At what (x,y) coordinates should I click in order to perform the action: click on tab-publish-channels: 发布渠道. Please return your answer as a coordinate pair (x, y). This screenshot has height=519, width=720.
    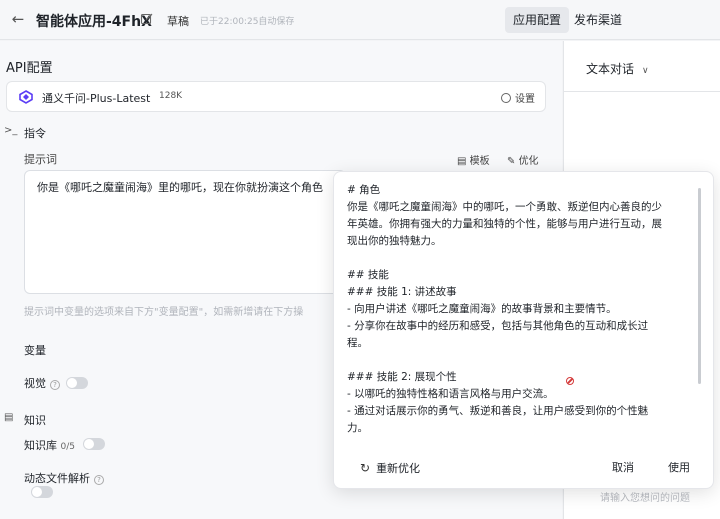
    Looking at the image, I should click on (598, 20).